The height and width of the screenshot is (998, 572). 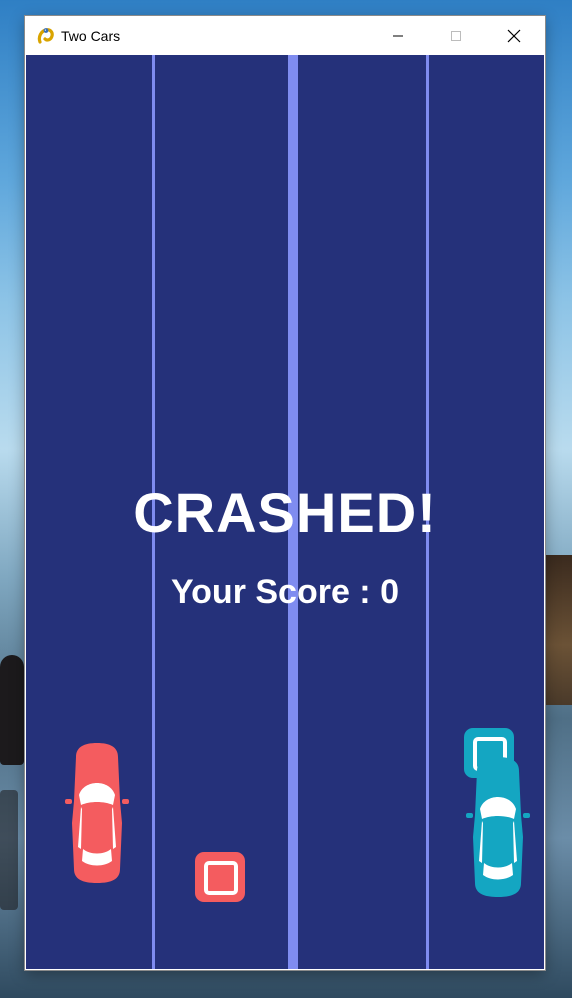 I want to click on crash-message: CRASHED!, so click(x=285, y=512).